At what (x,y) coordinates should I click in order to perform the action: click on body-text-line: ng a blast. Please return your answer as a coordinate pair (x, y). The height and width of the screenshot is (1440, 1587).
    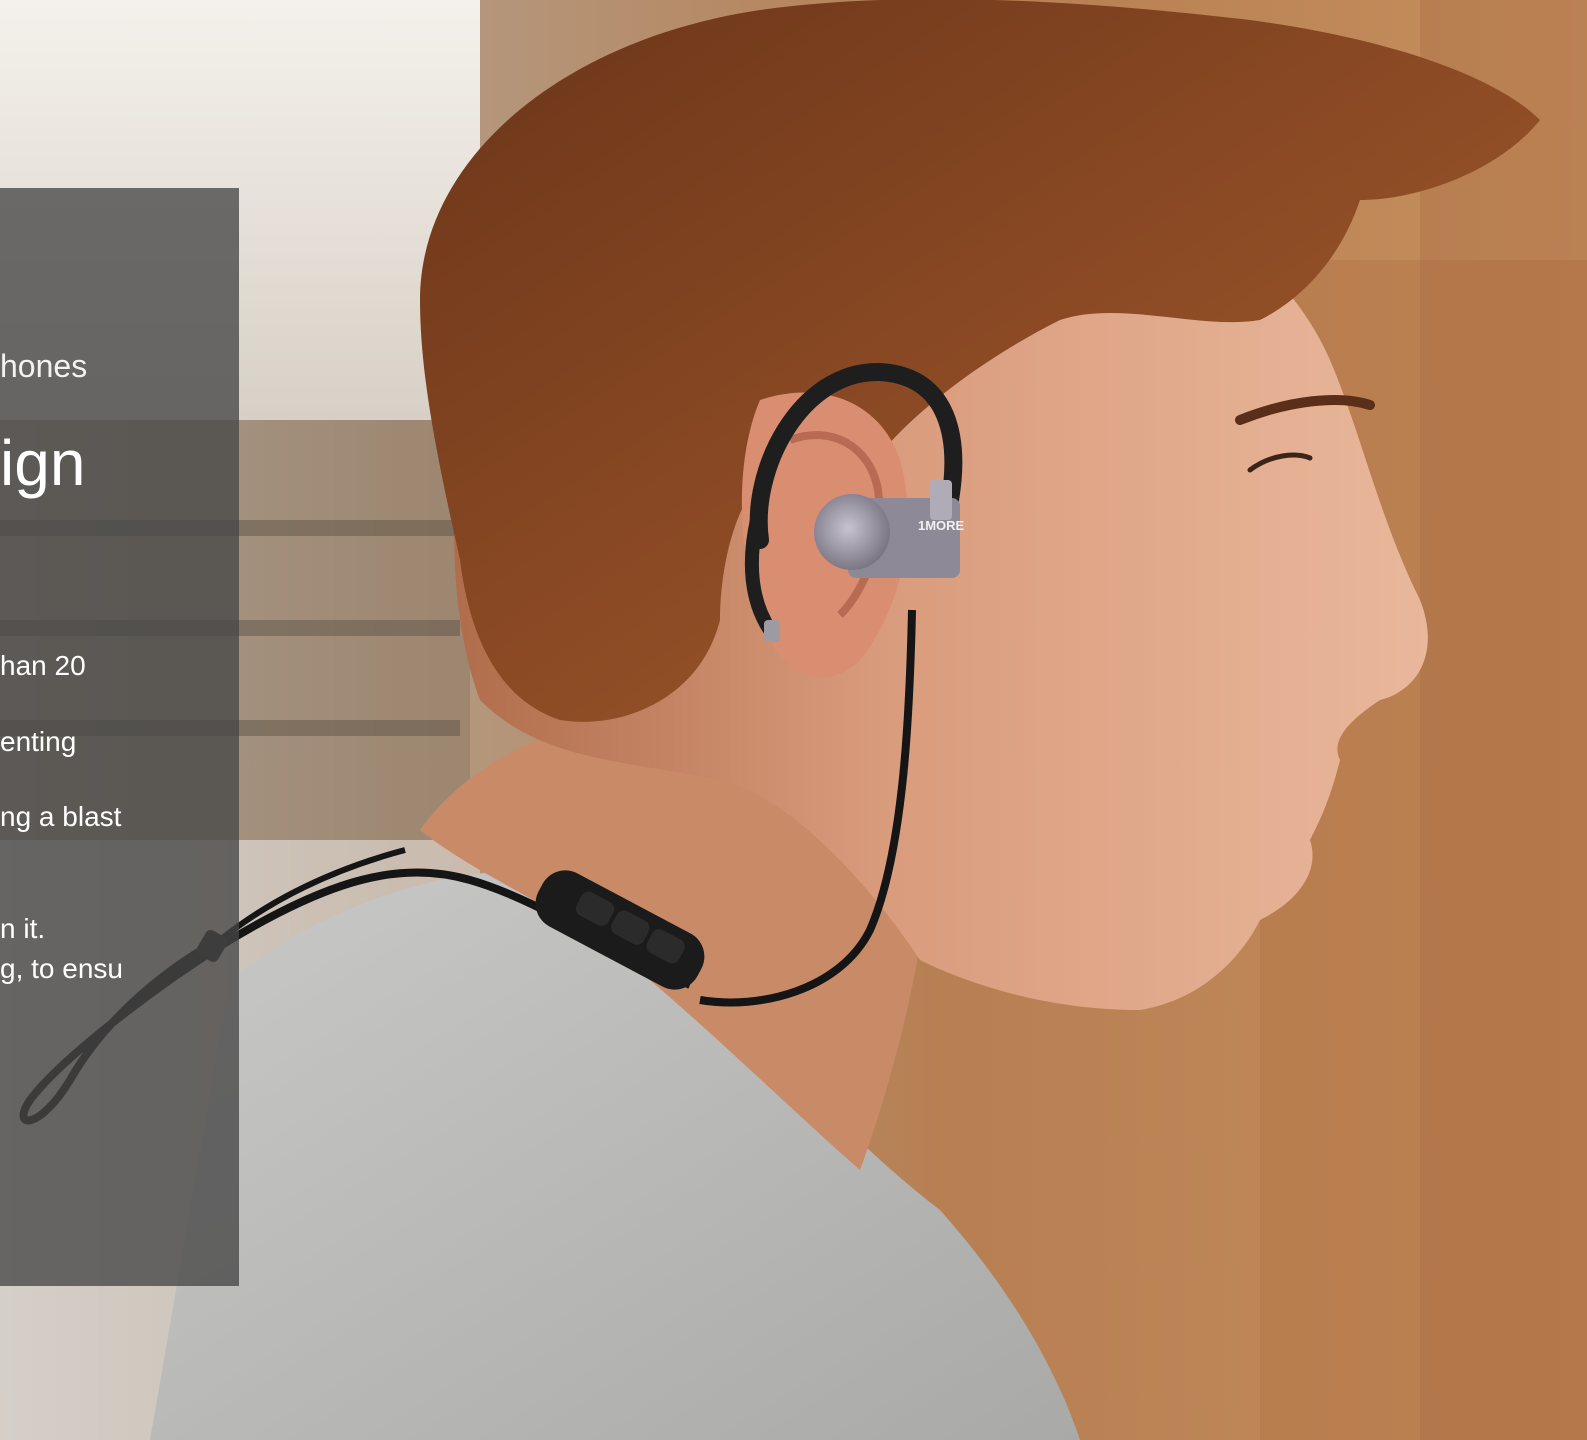
    Looking at the image, I should click on (61, 816).